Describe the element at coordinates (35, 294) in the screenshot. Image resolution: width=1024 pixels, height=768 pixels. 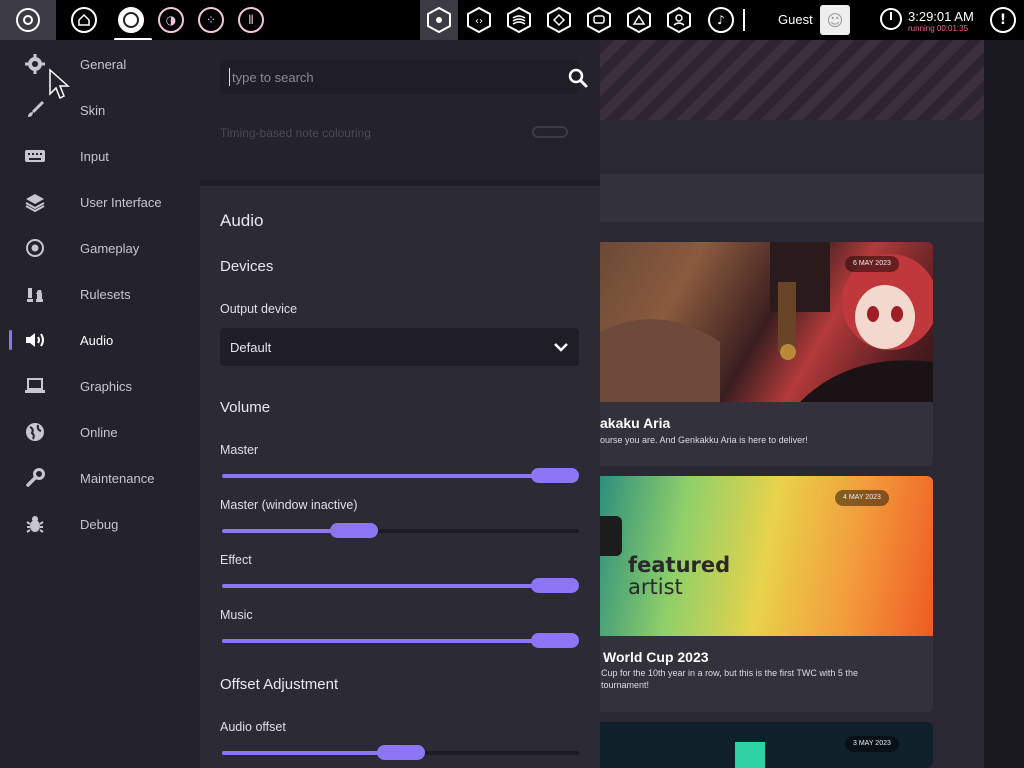
I see `chess-icon` at that location.